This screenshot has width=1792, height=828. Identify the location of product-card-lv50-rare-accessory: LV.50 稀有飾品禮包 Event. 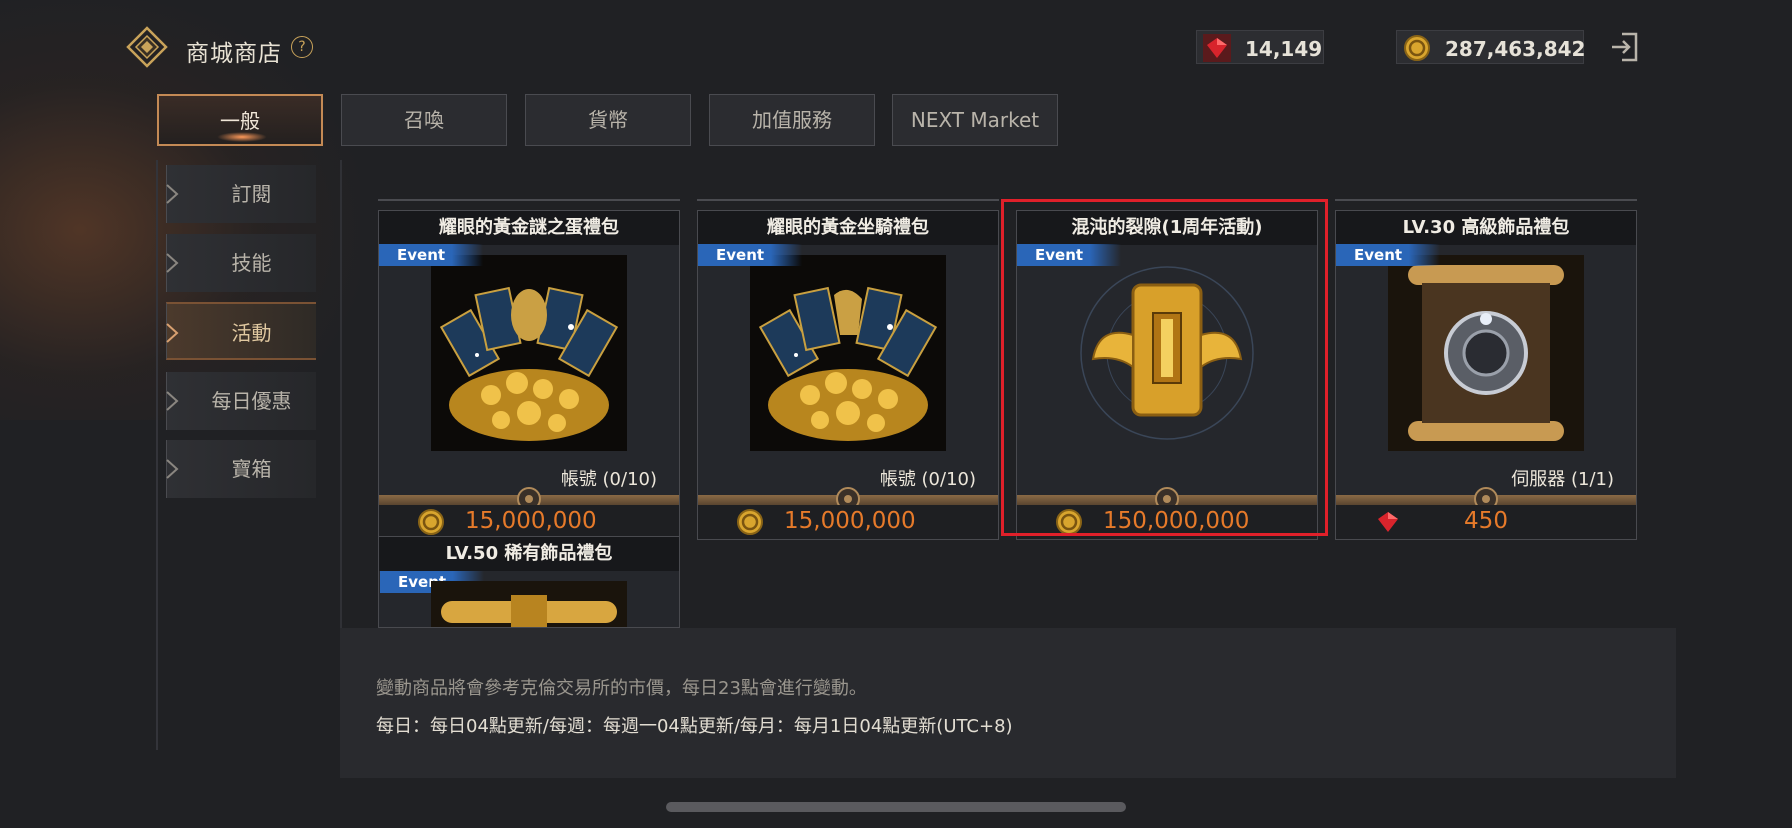
(529, 582).